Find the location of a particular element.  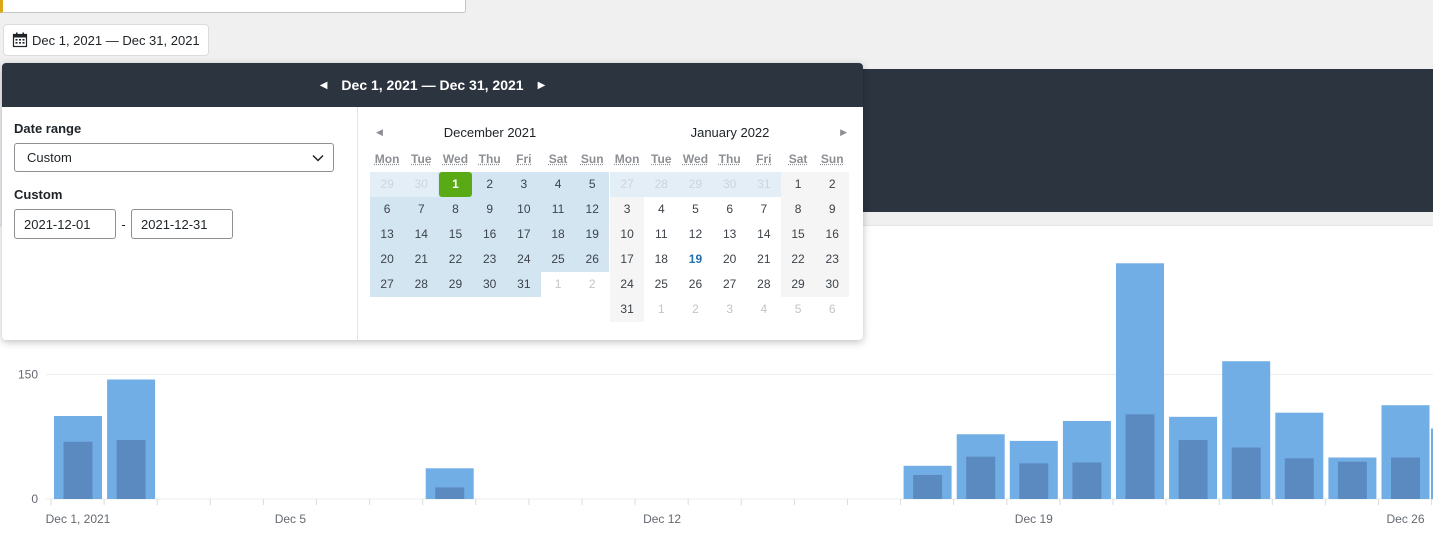

date-range-button: Dec 1, 2021 — Dec 31, 2021 is located at coordinates (106, 40).